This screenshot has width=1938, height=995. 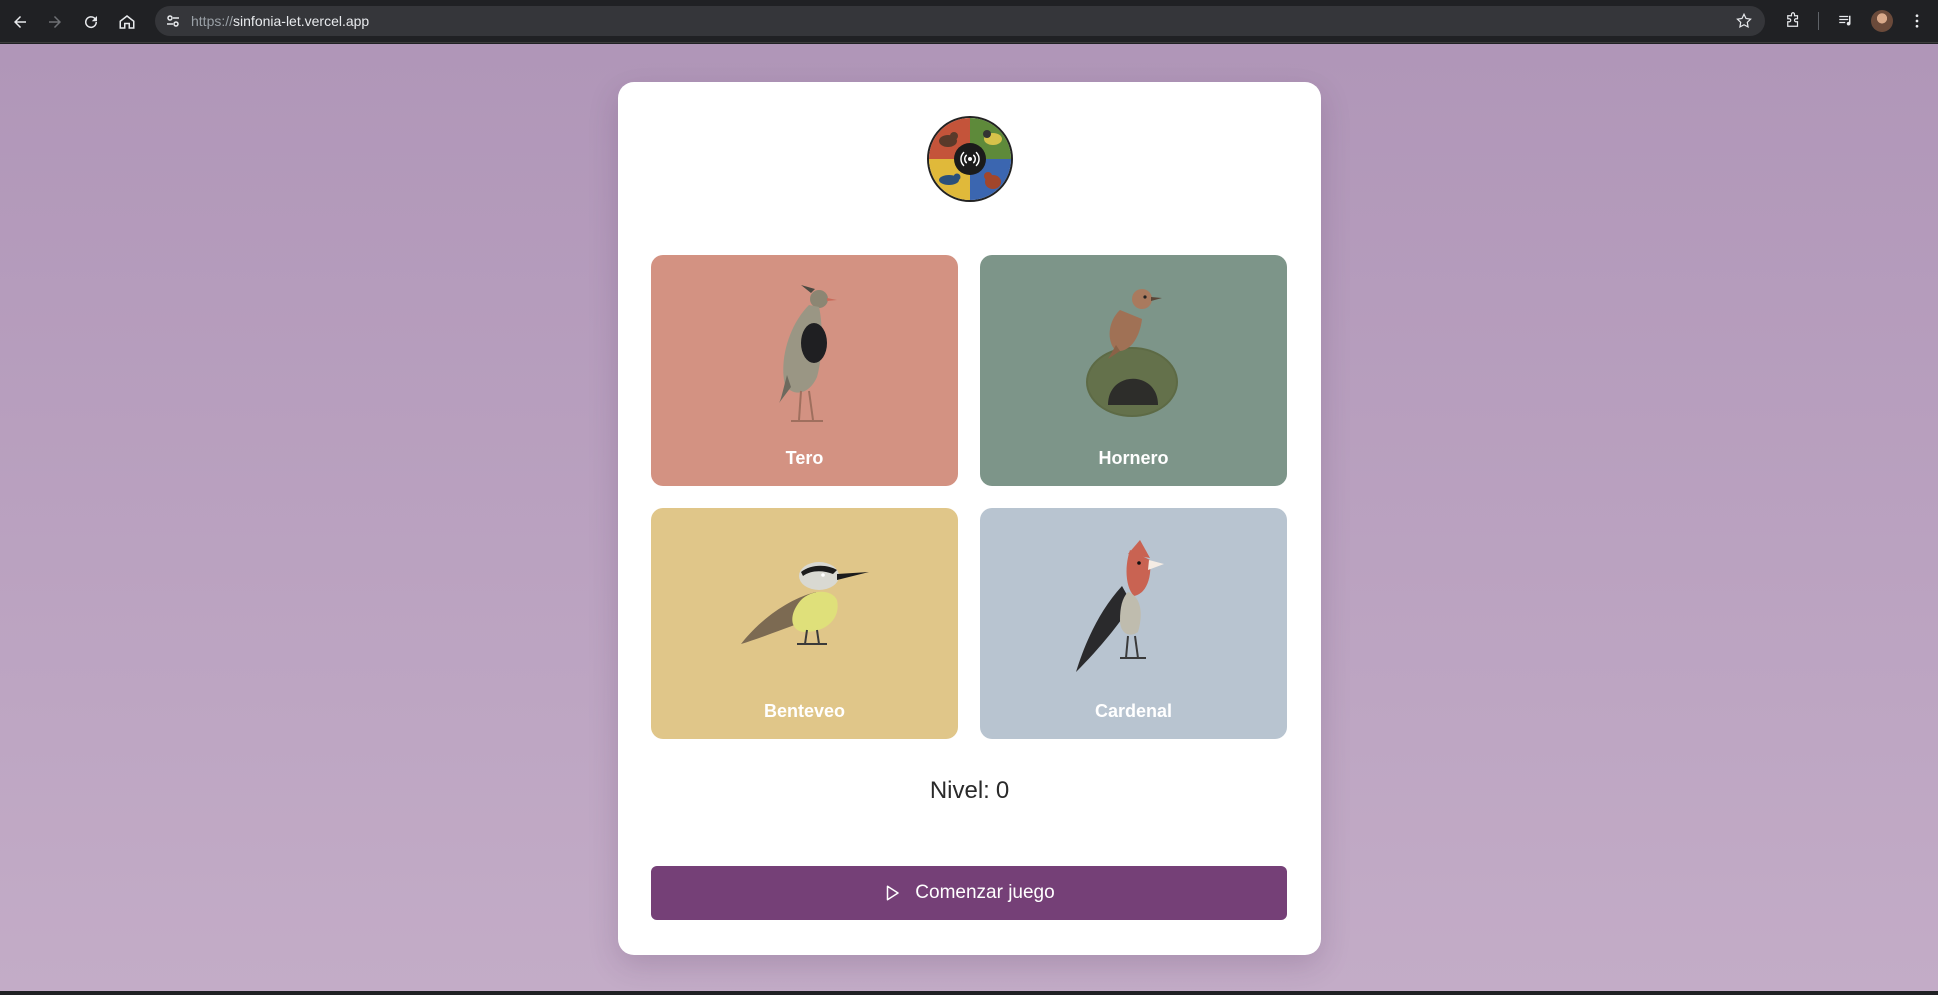 I want to click on bird-card-tero: Tero, so click(x=804, y=370).